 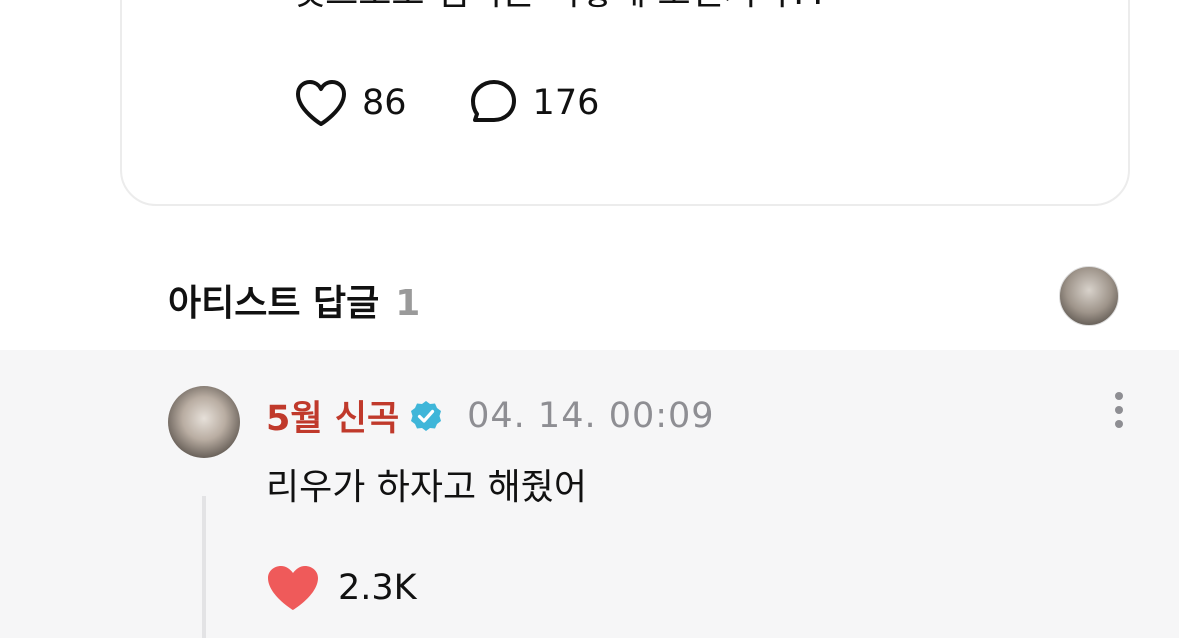 I want to click on artist-reply-header: 아티스트 답글 1, so click(x=294, y=300).